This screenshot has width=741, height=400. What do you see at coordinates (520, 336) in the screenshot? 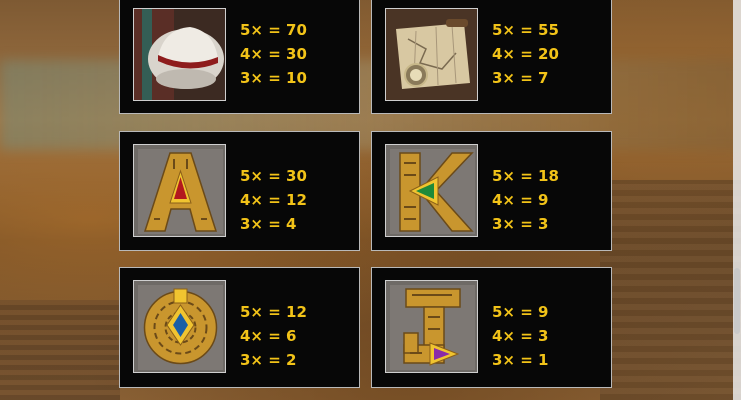
I see `payout-4x: 4× = 3` at bounding box center [520, 336].